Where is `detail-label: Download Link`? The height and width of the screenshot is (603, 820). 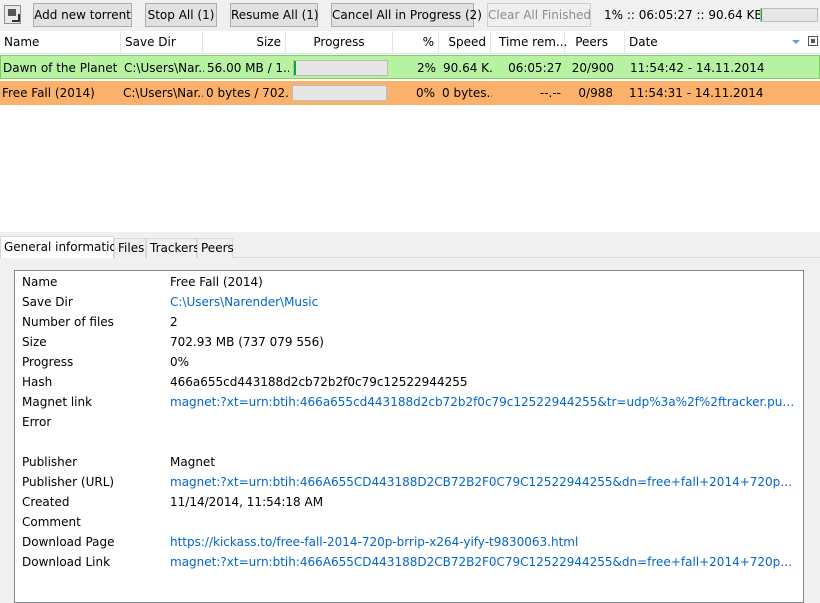
detail-label: Download Link is located at coordinates (66, 562).